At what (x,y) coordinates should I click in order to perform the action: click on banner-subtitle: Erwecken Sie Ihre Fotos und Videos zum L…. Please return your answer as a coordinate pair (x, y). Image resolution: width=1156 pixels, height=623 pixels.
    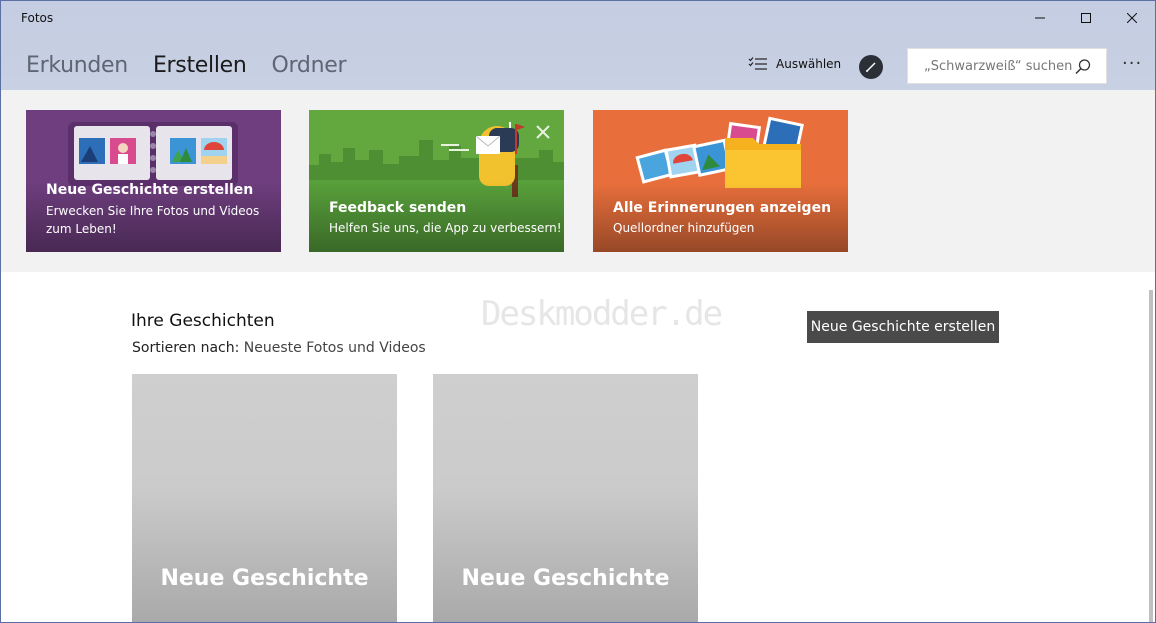
    Looking at the image, I should click on (153, 220).